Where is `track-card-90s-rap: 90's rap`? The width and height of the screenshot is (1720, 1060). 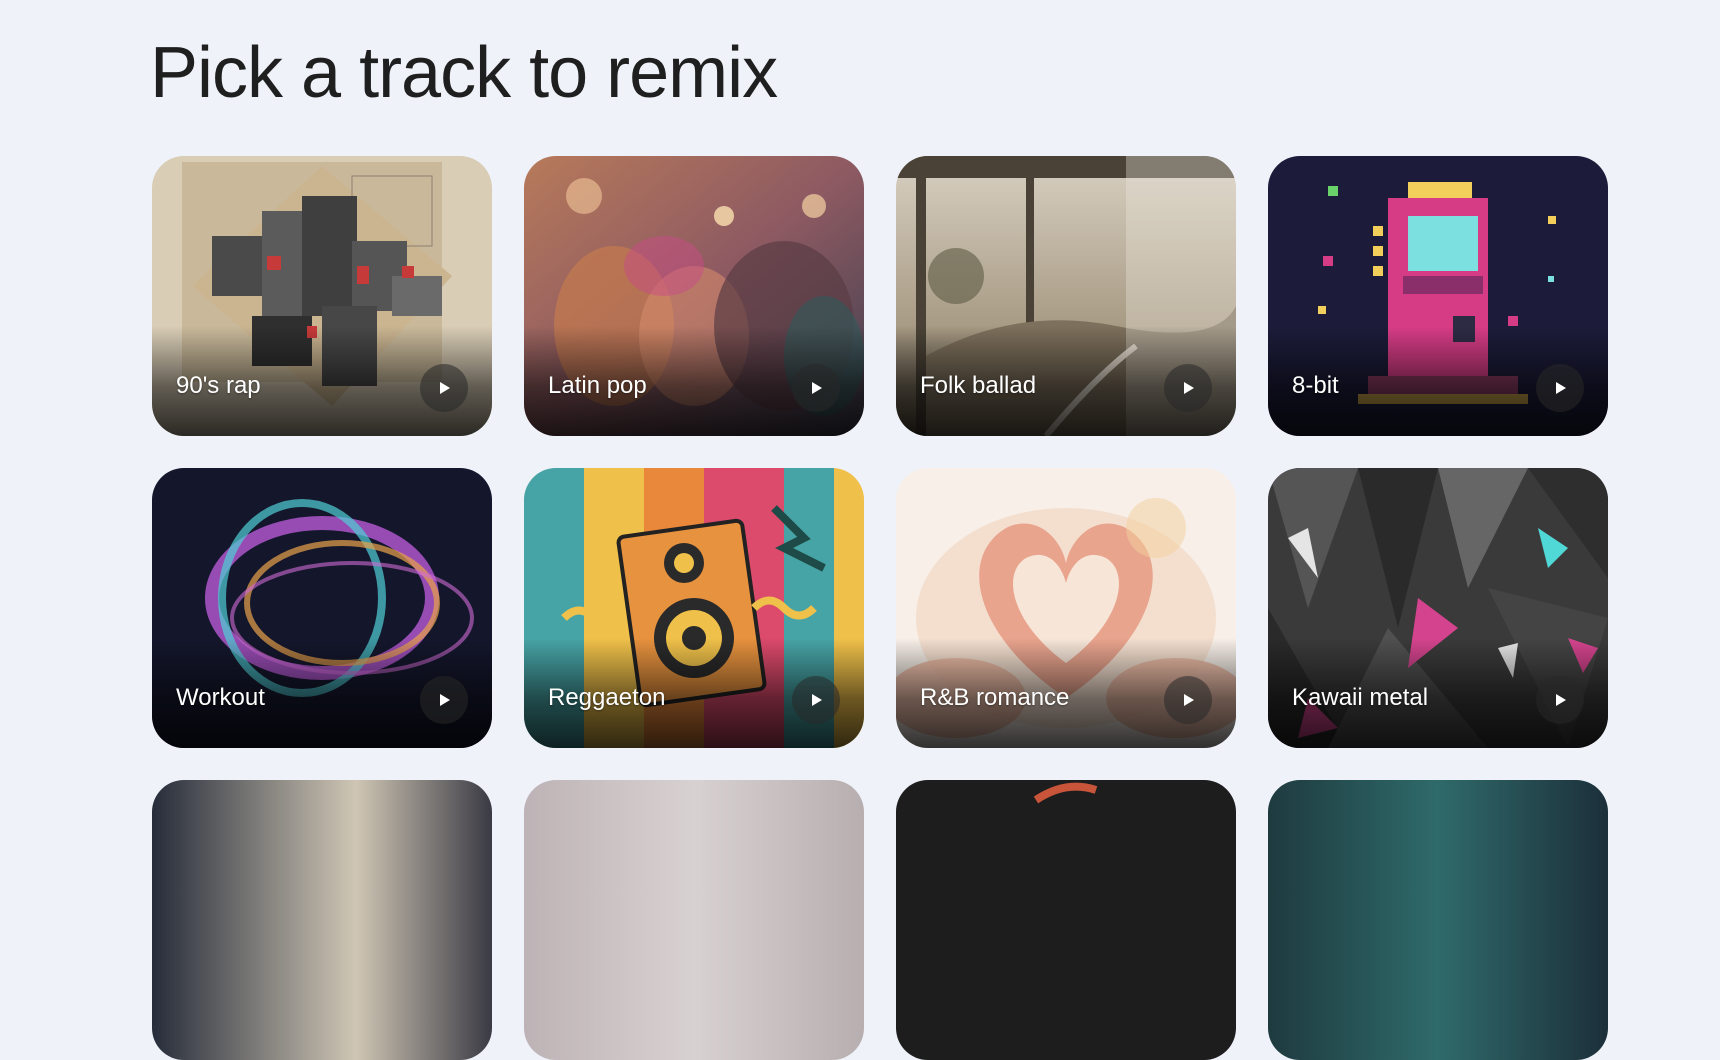 track-card-90s-rap: 90's rap is located at coordinates (322, 296).